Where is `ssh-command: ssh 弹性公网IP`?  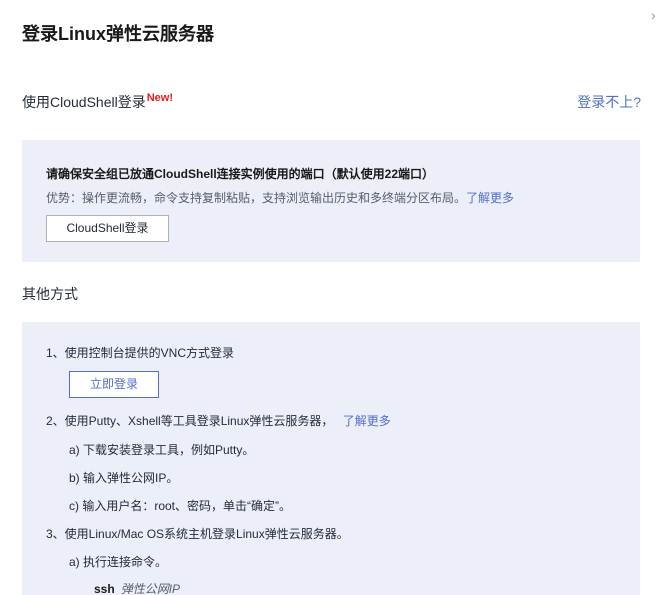
ssh-command: ssh 弹性公网IP is located at coordinates (137, 587).